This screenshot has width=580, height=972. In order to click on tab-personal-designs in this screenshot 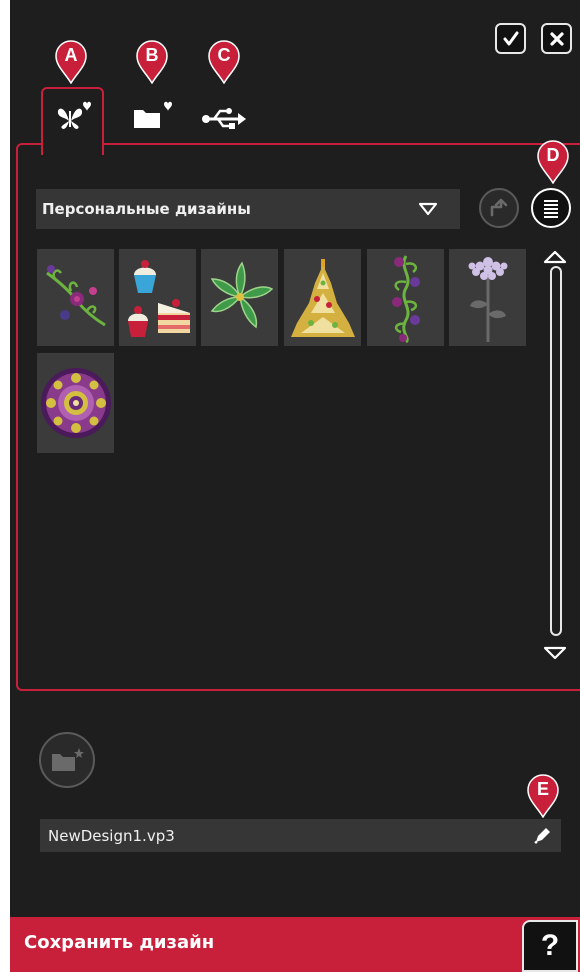, I will do `click(72, 121)`.